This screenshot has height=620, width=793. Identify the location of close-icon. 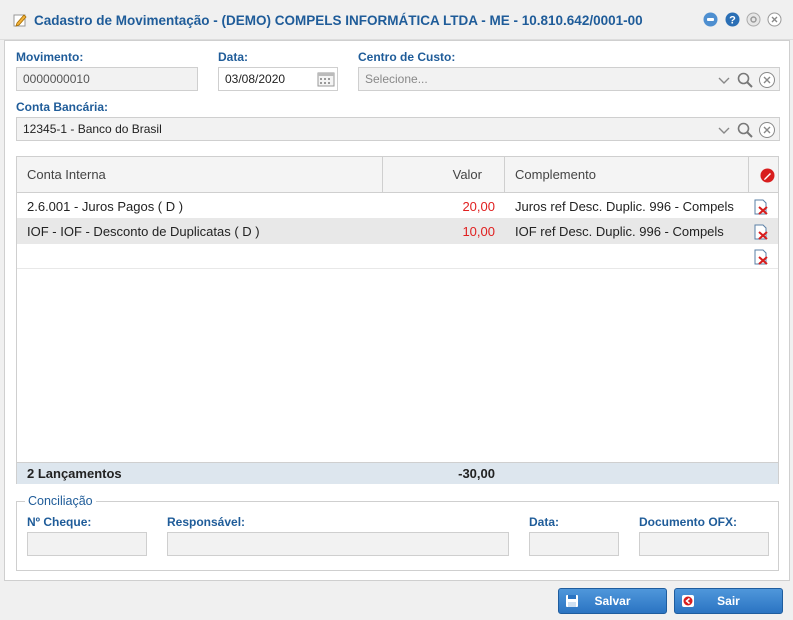
(774, 19).